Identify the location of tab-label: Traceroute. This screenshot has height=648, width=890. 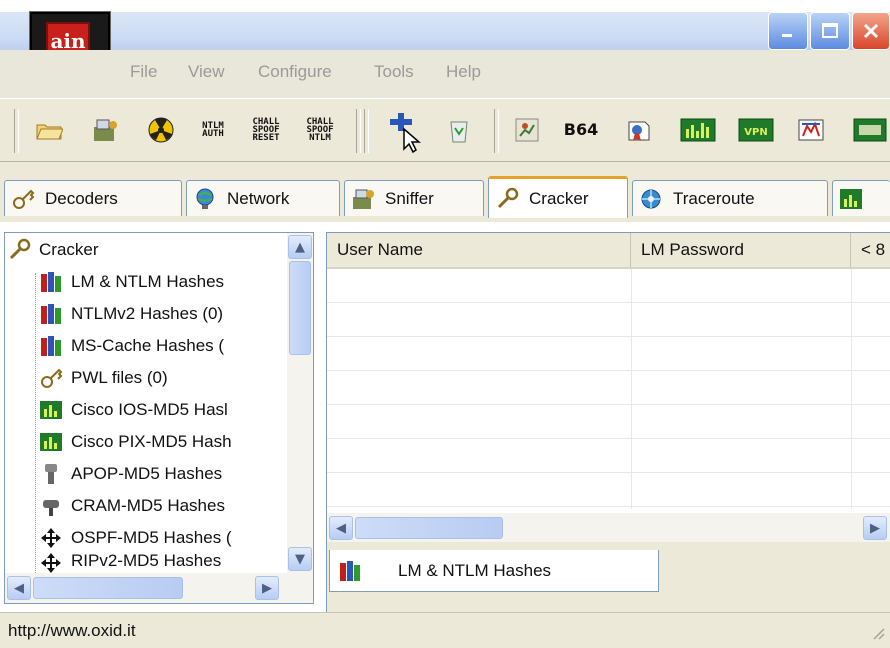
(714, 198).